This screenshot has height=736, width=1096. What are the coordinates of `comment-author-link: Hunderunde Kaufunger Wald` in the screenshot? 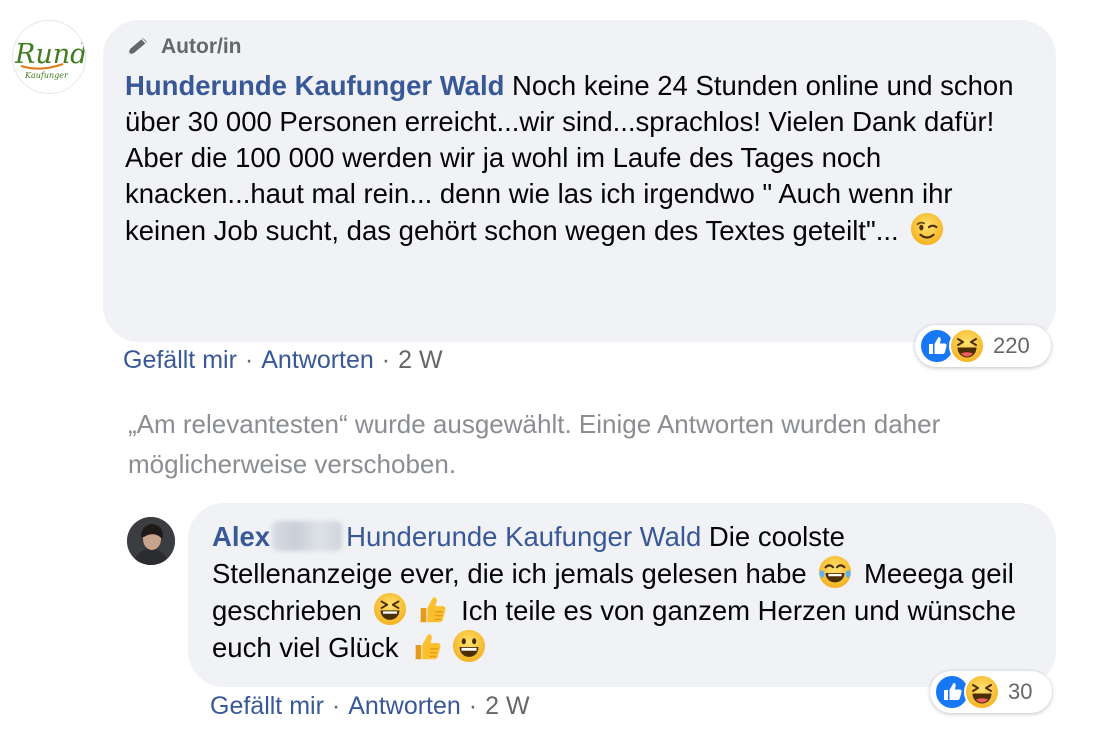 It's located at (314, 85).